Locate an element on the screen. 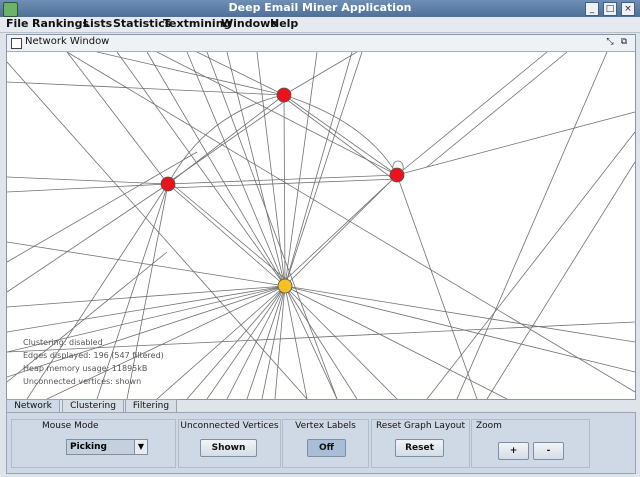 The width and height of the screenshot is (640, 477). info-edges: Edges displayed: 196 (547 filtered) is located at coordinates (93, 355).